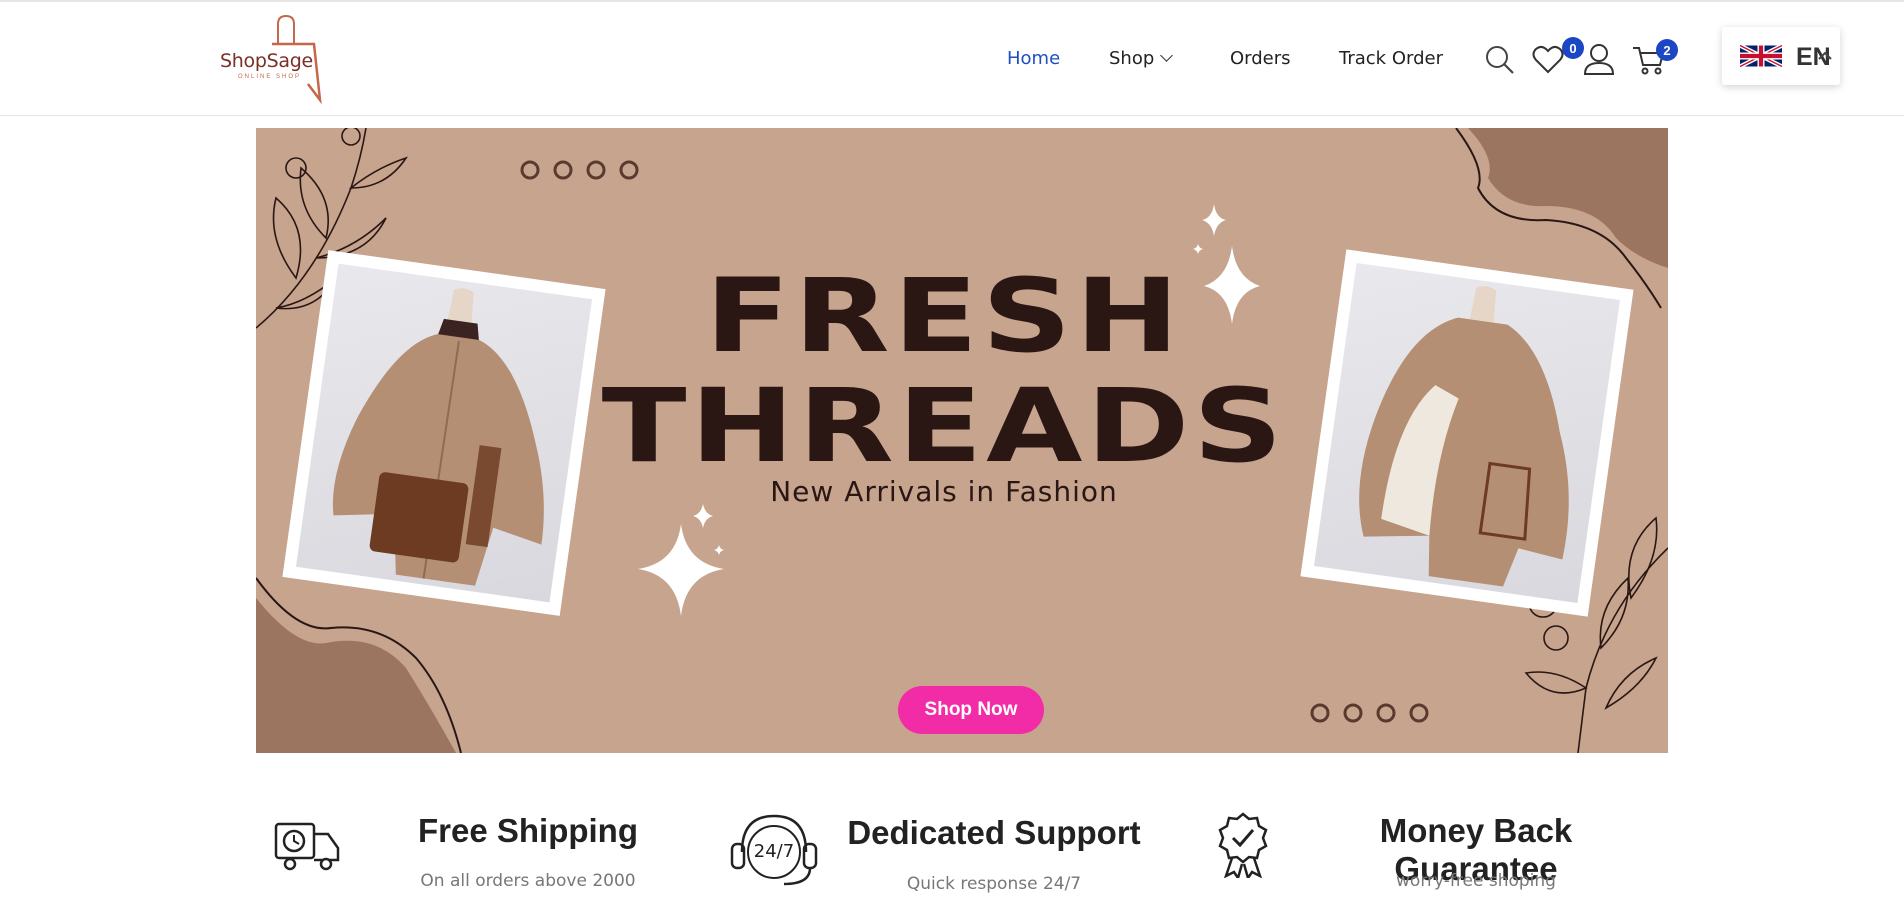 The height and width of the screenshot is (908, 1904). I want to click on nav-home: Home, so click(1033, 58).